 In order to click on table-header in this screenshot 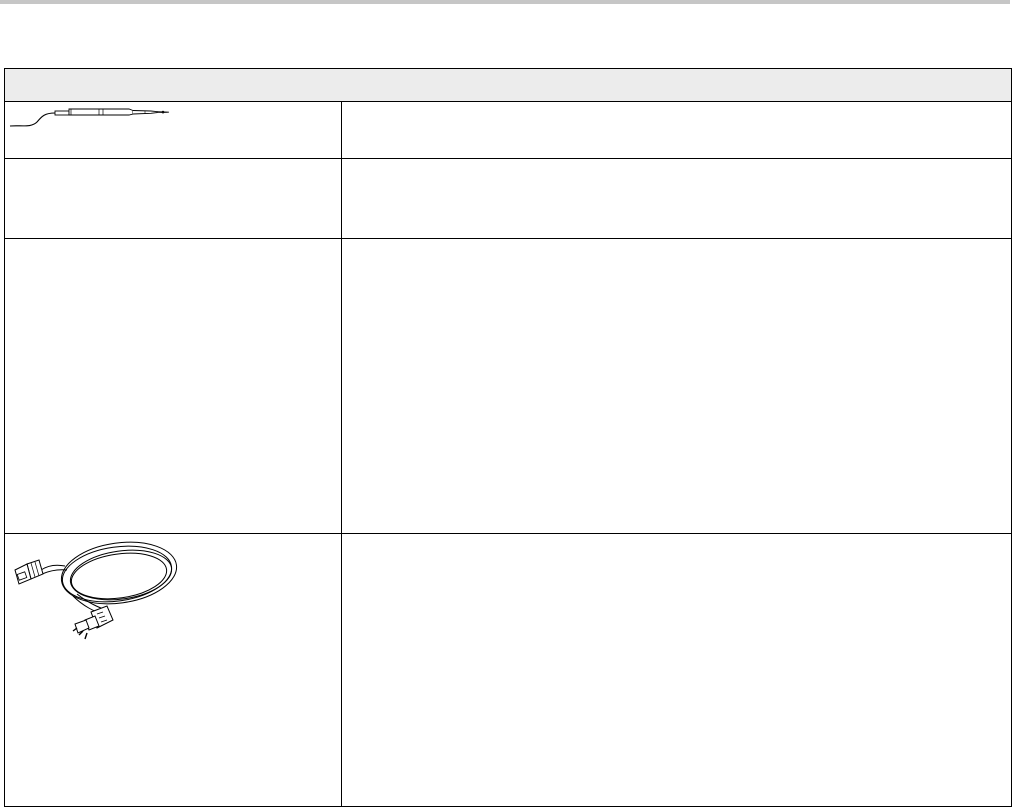, I will do `click(508, 85)`.